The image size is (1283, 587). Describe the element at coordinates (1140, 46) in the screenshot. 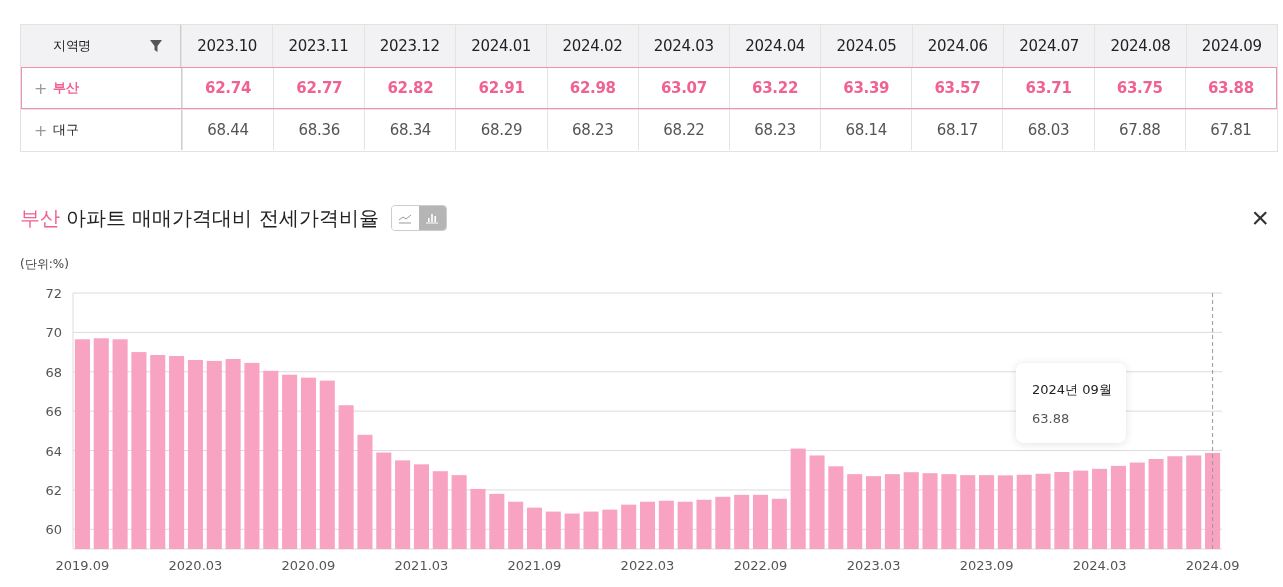

I see `column-header: 2024.08` at that location.